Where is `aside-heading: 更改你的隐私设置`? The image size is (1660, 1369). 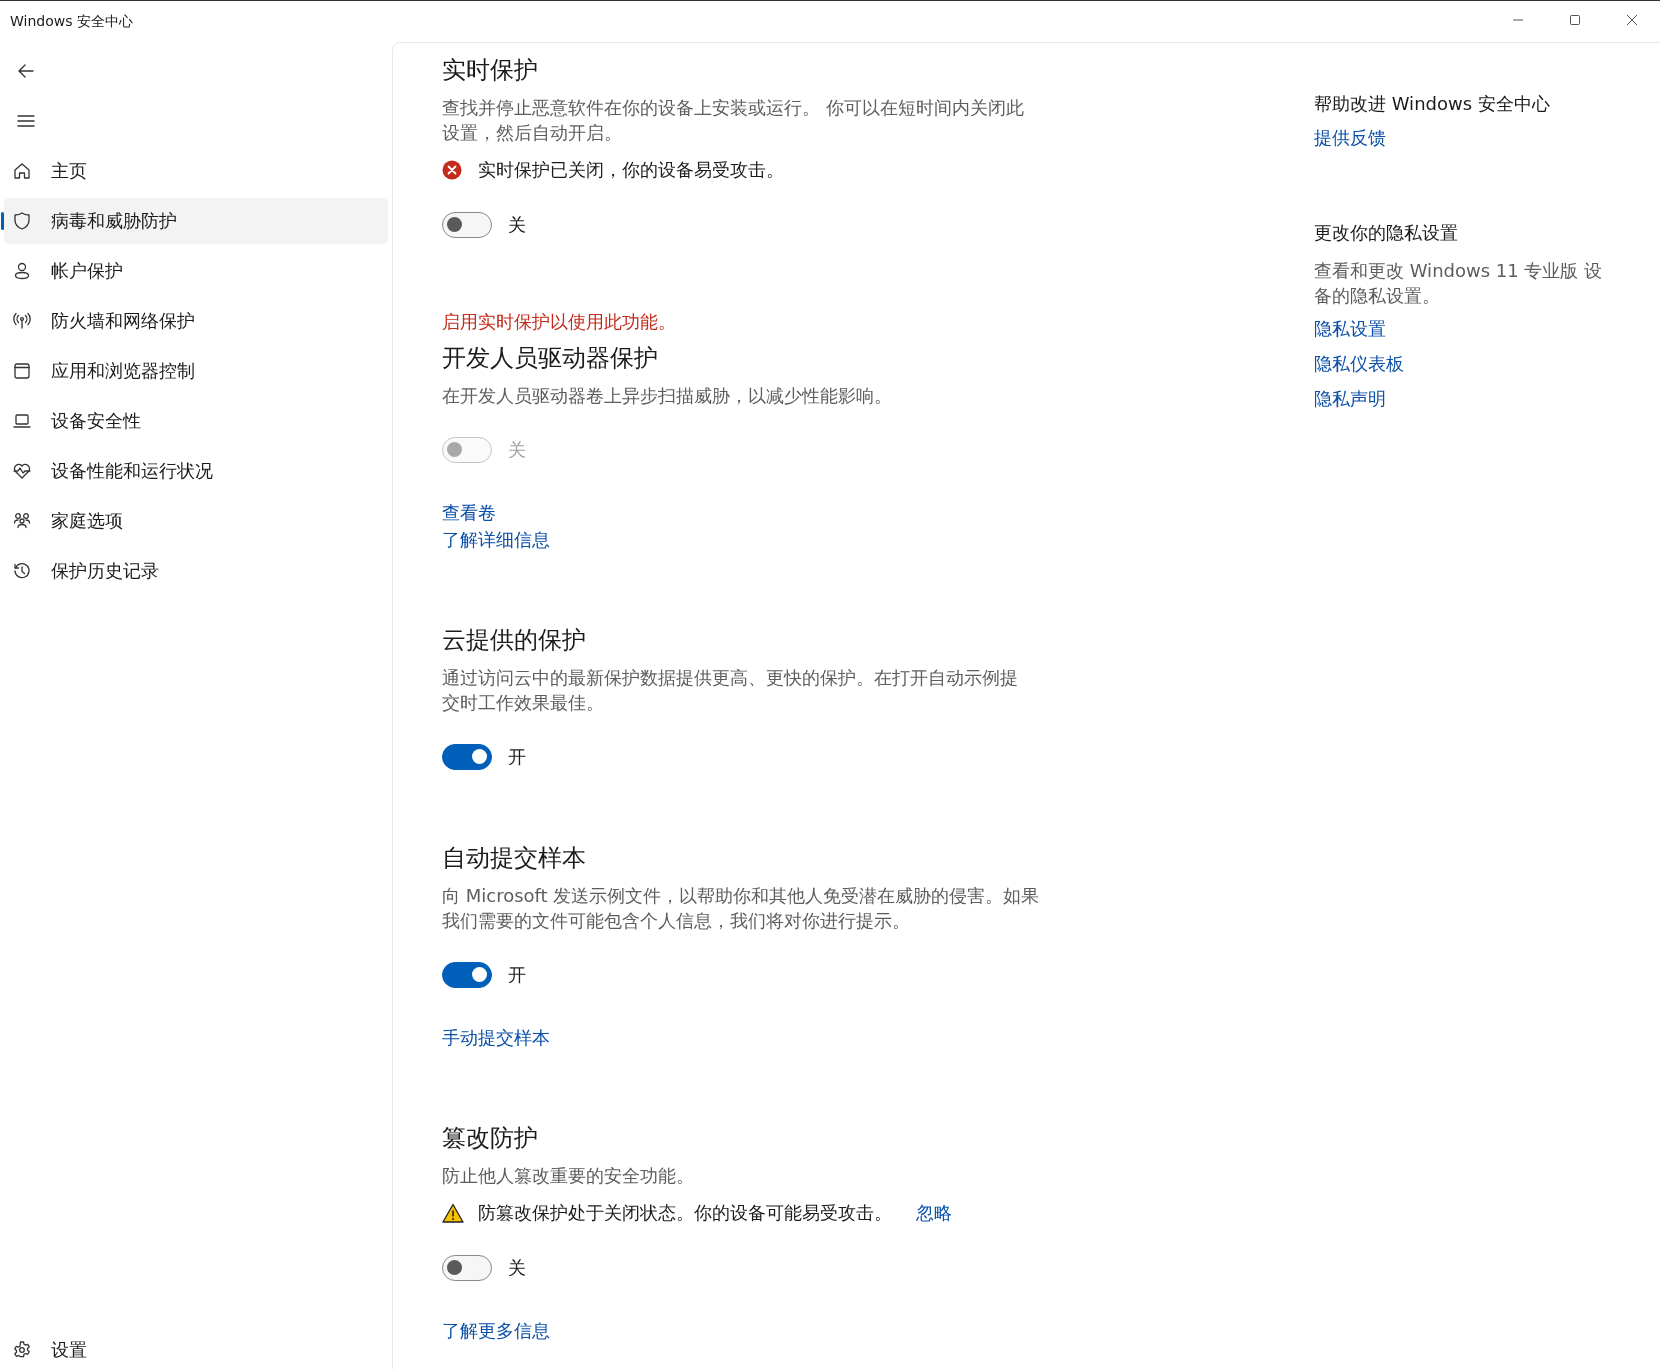 aside-heading: 更改你的隐私设置 is located at coordinates (1386, 233).